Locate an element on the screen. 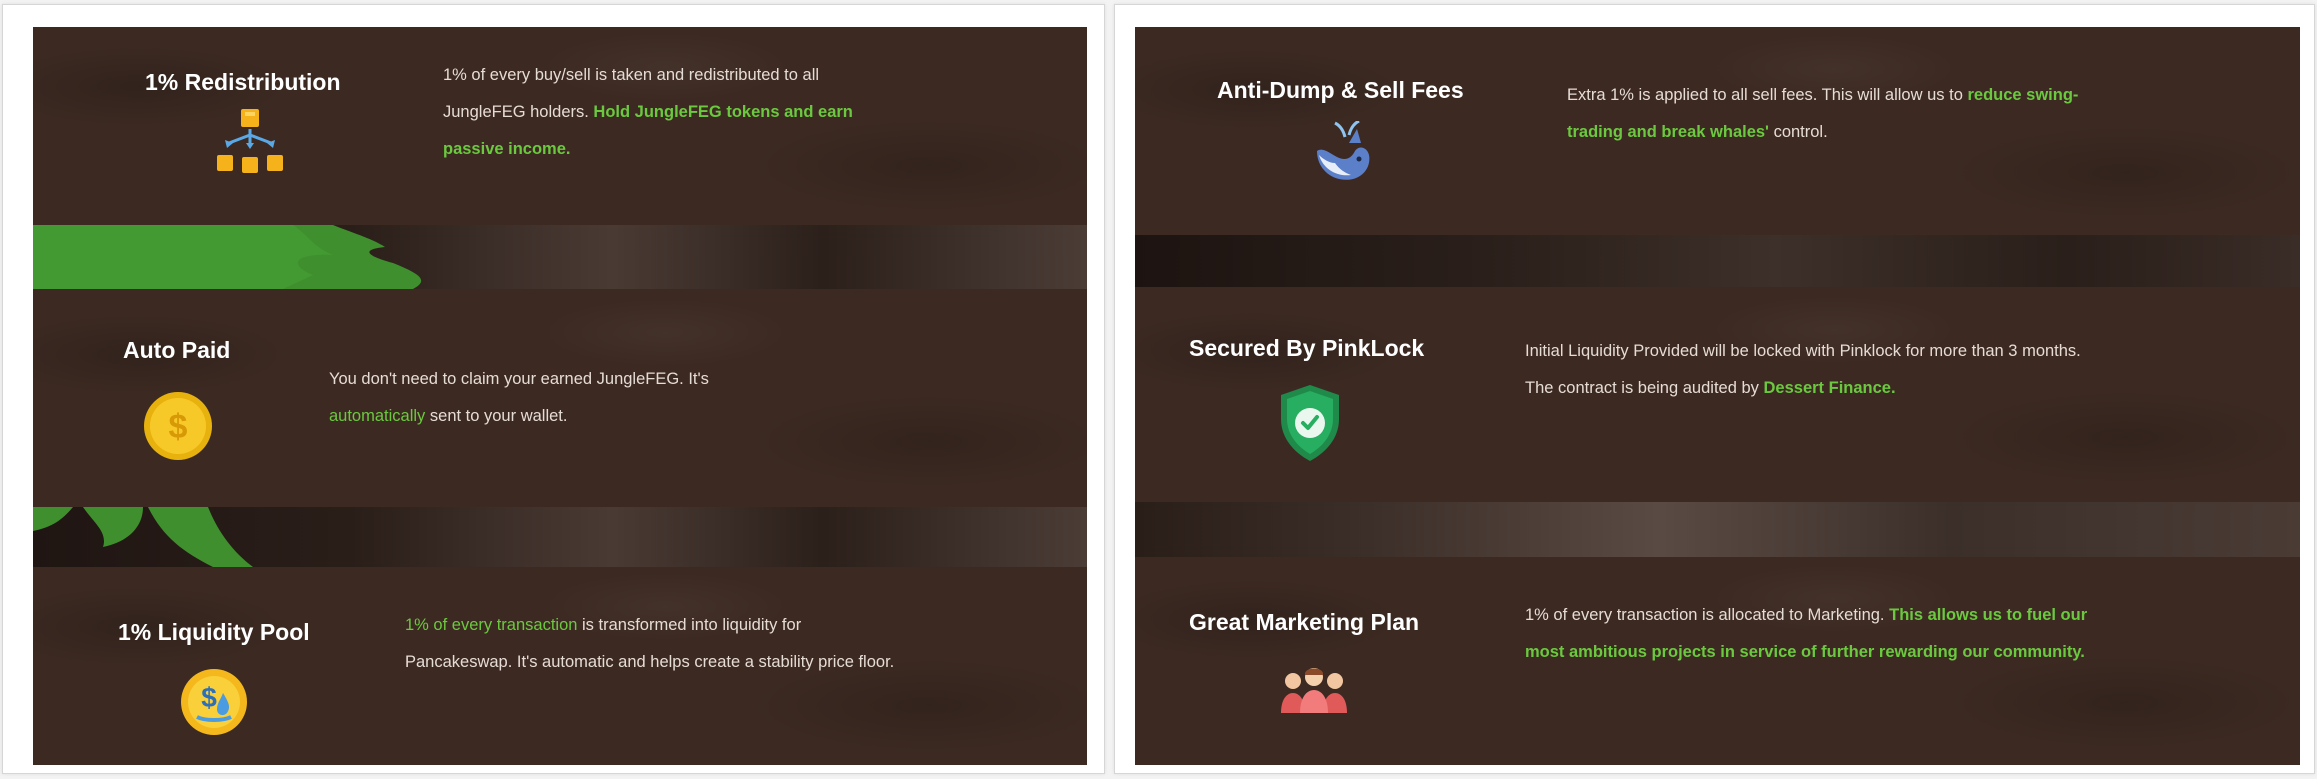  liquidity-coin-icon: $ is located at coordinates (214, 702).